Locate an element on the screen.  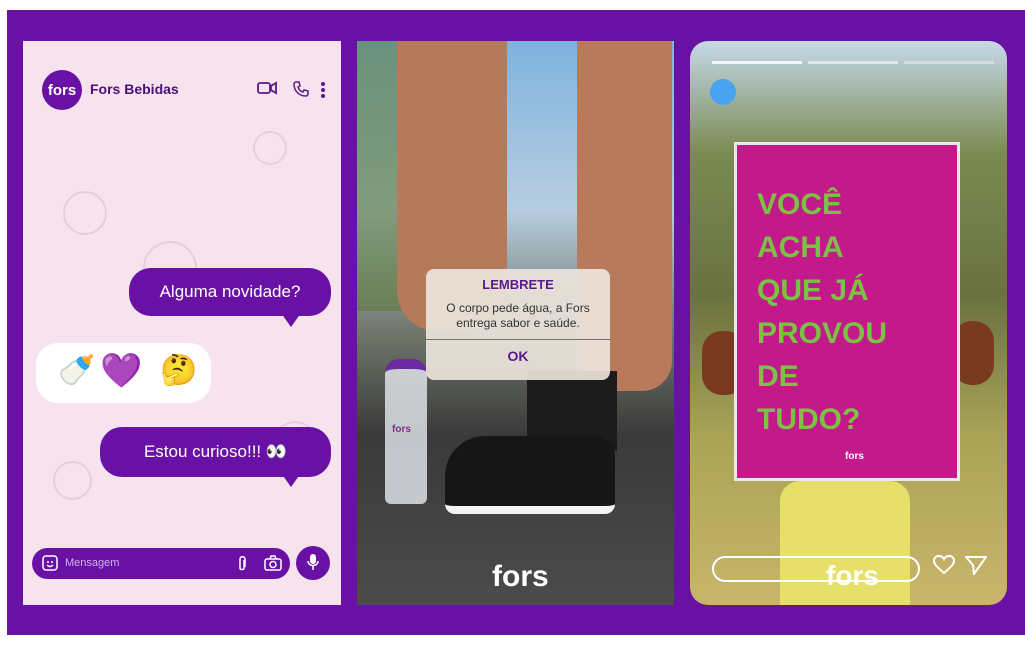
sign-line: ACHA is located at coordinates (800, 247).